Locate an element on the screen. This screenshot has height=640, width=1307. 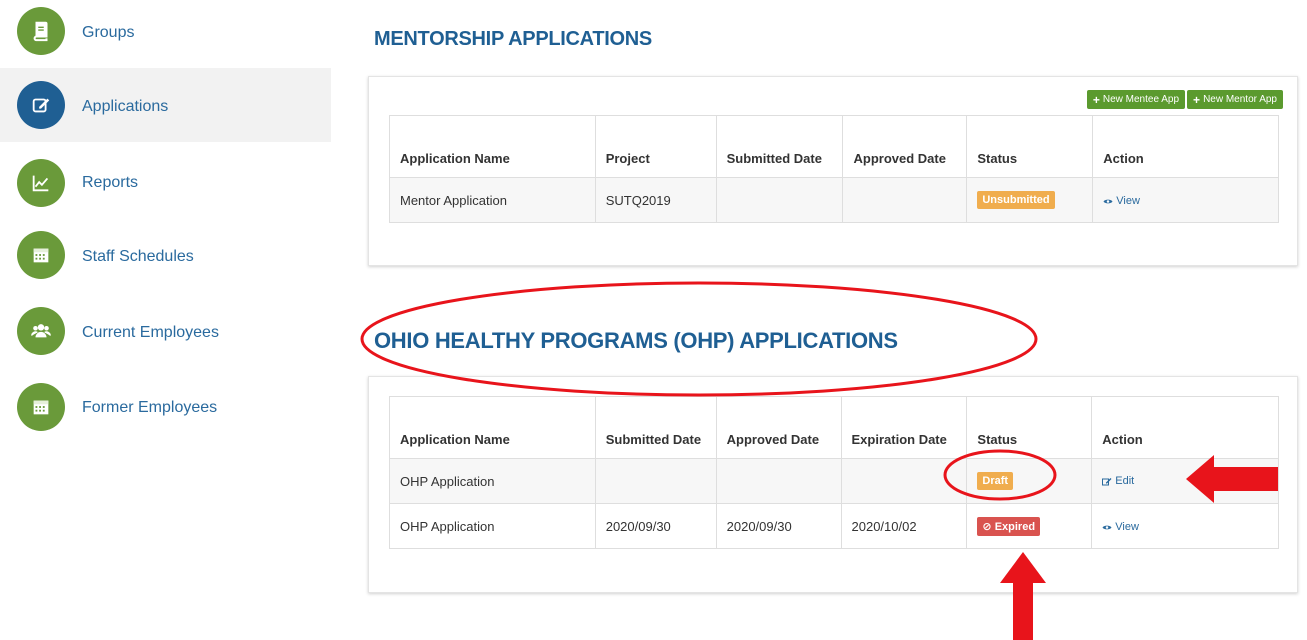
status-badge: Unsubmitted is located at coordinates (1016, 200).